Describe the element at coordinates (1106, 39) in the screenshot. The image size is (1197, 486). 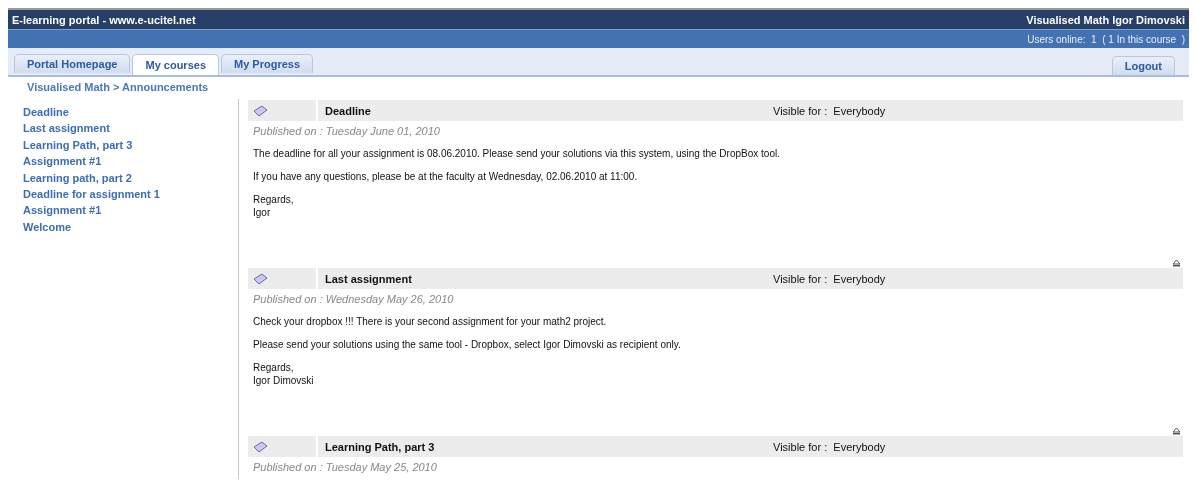
I see `users-online-text: Users online: 1 ( 1 In this course )` at that location.